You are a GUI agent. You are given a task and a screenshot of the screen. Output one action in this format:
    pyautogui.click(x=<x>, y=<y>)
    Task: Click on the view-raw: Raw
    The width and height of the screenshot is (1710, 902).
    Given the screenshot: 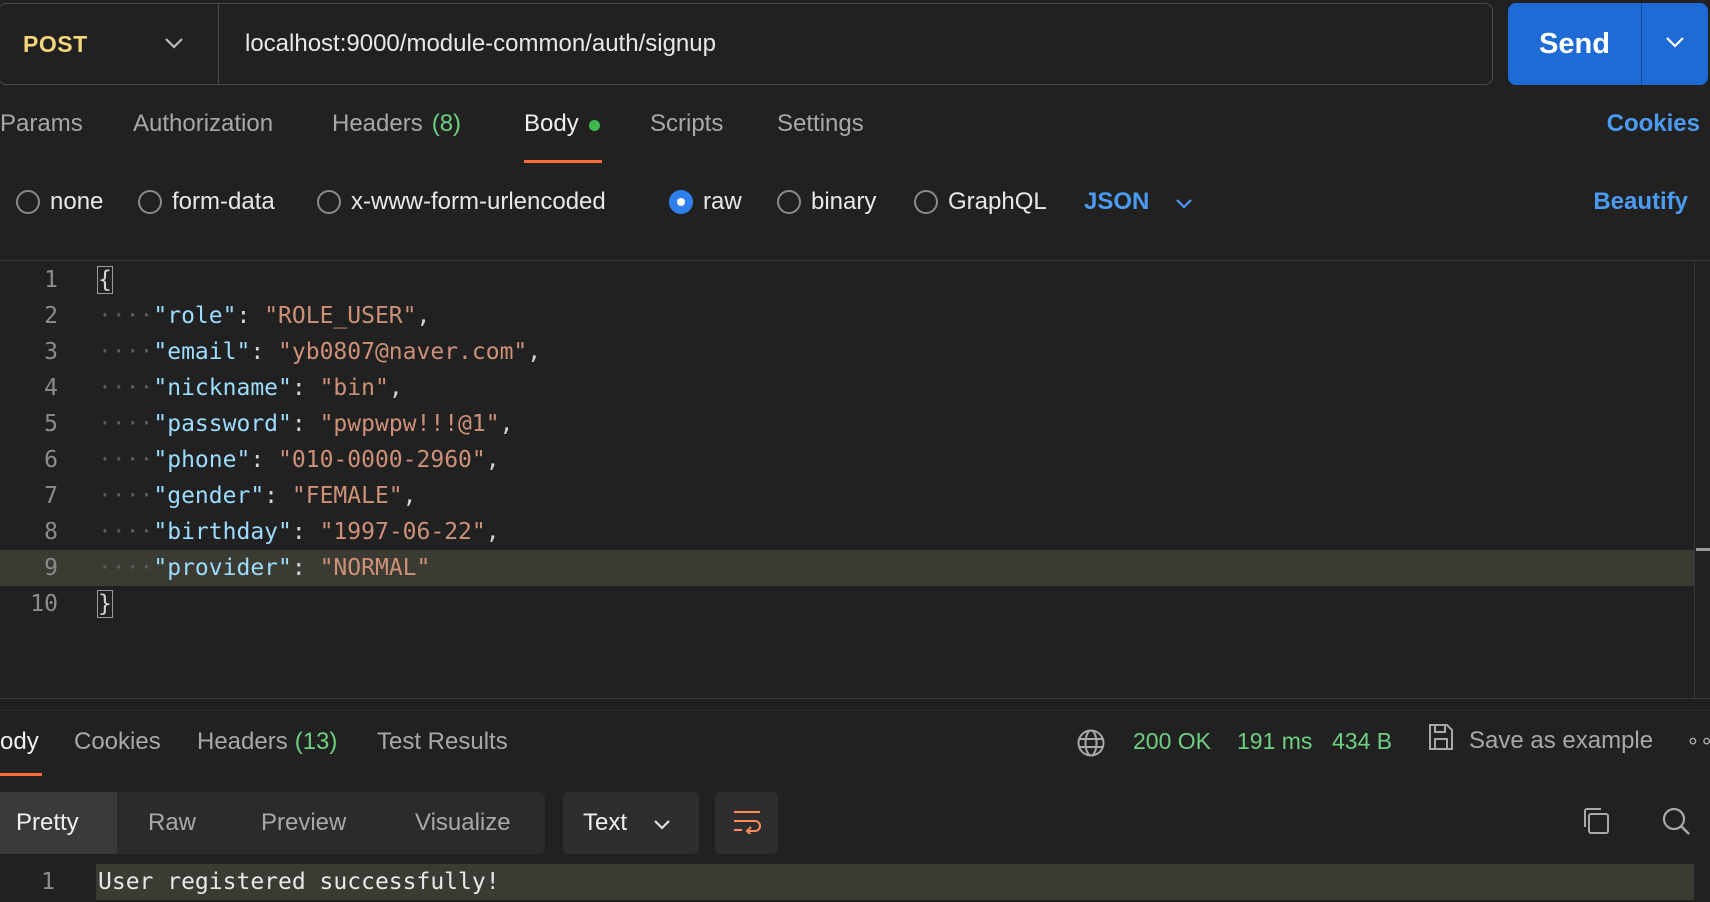 What is the action you would take?
    pyautogui.click(x=172, y=823)
    